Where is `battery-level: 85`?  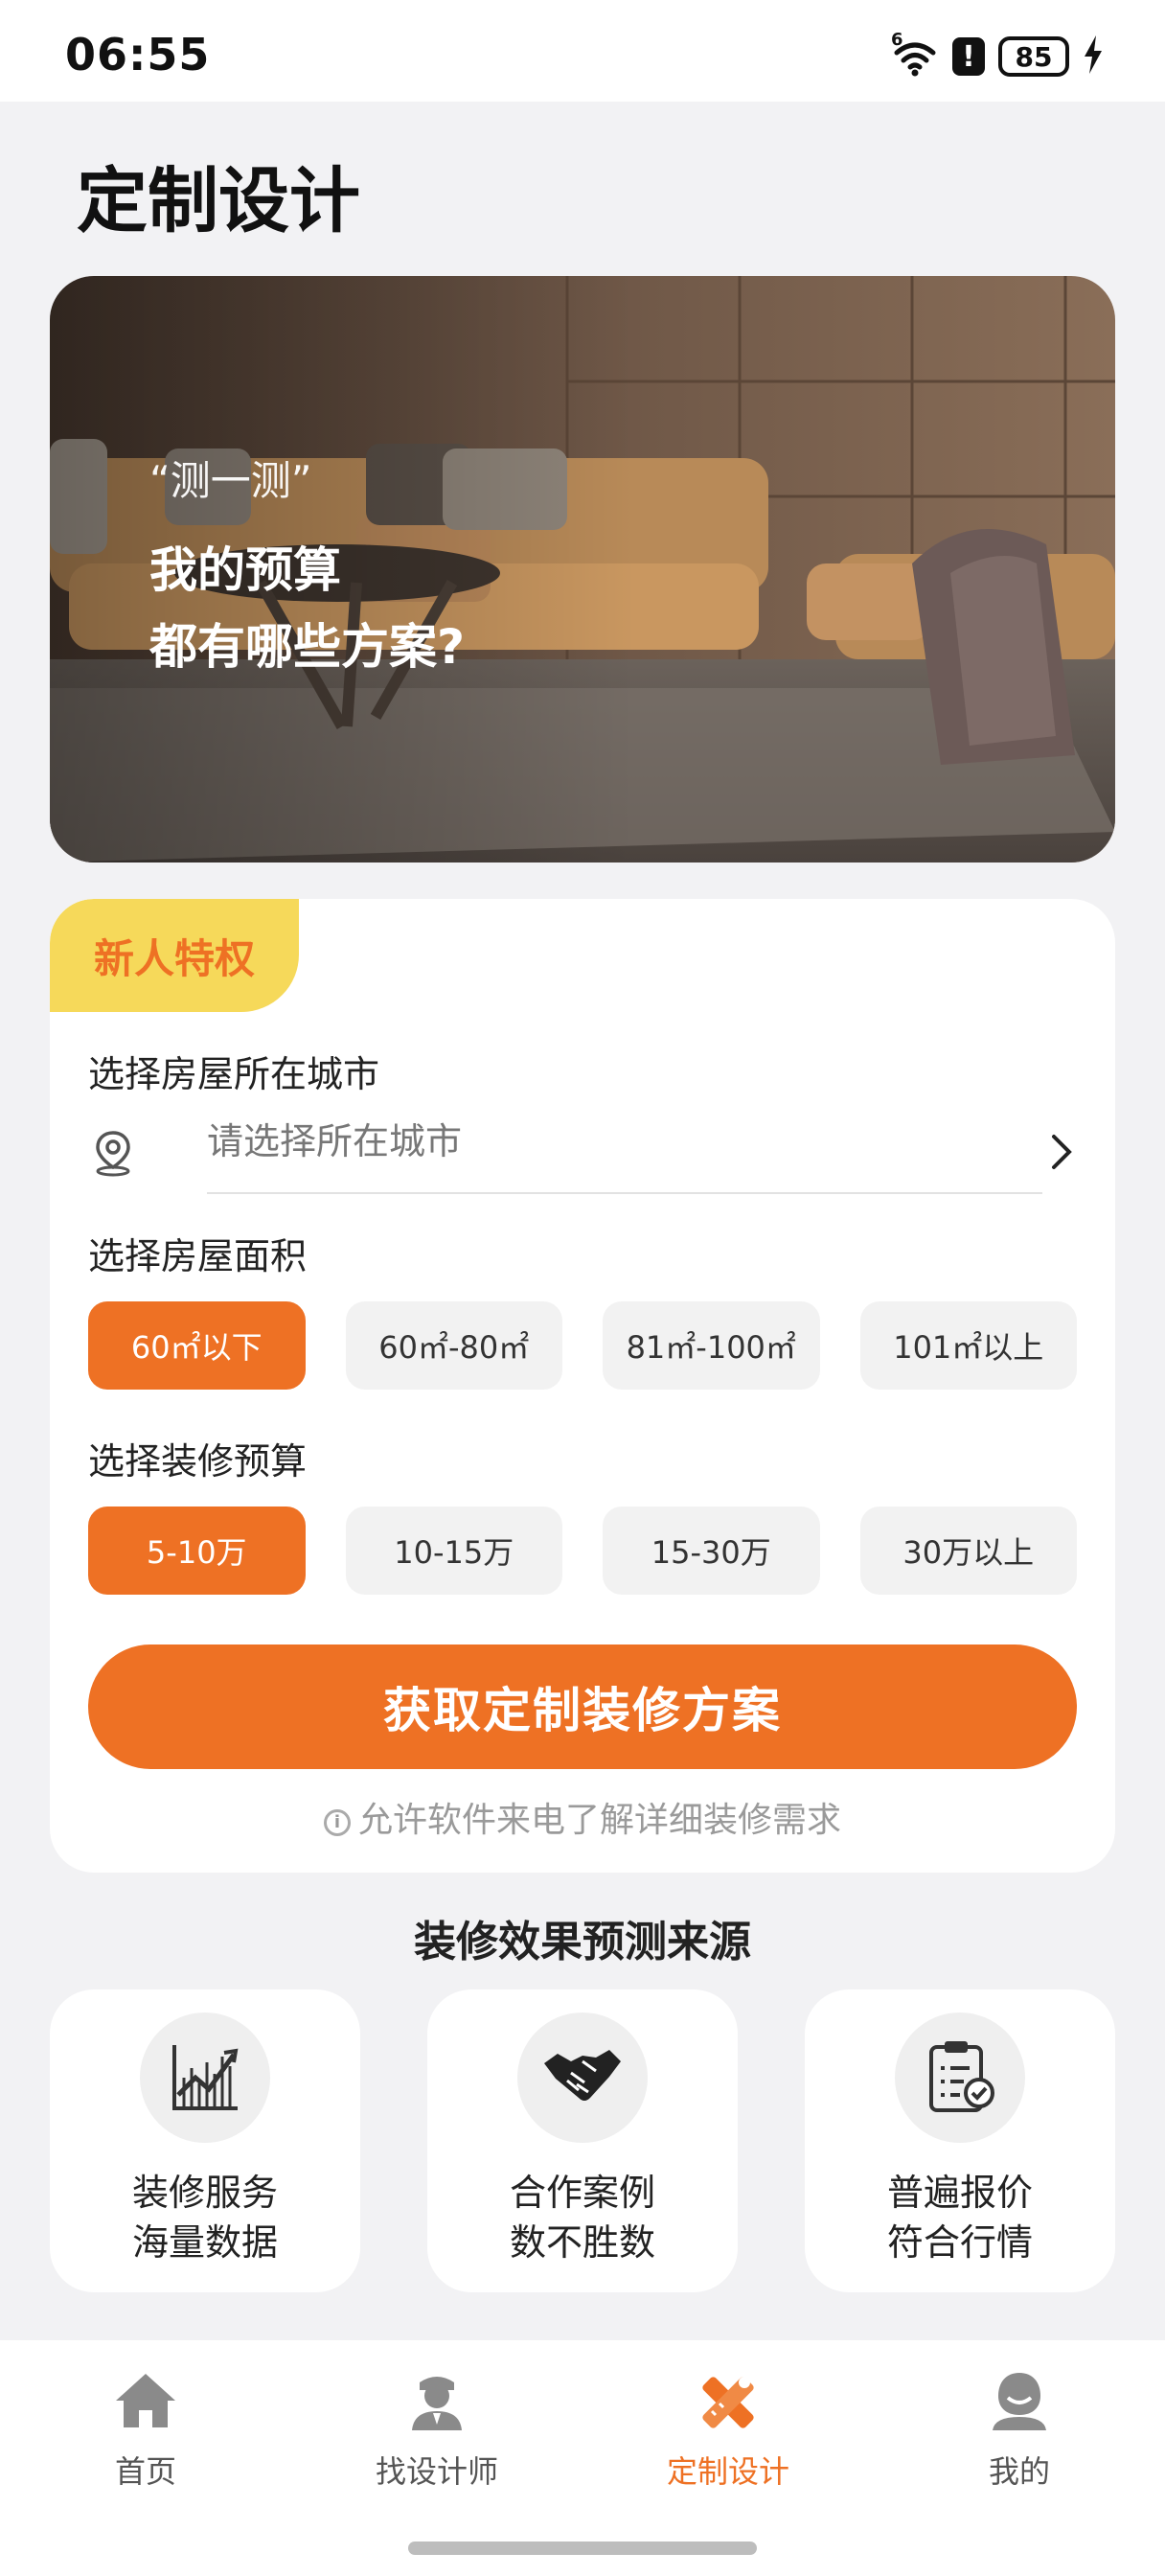 battery-level: 85 is located at coordinates (1034, 56).